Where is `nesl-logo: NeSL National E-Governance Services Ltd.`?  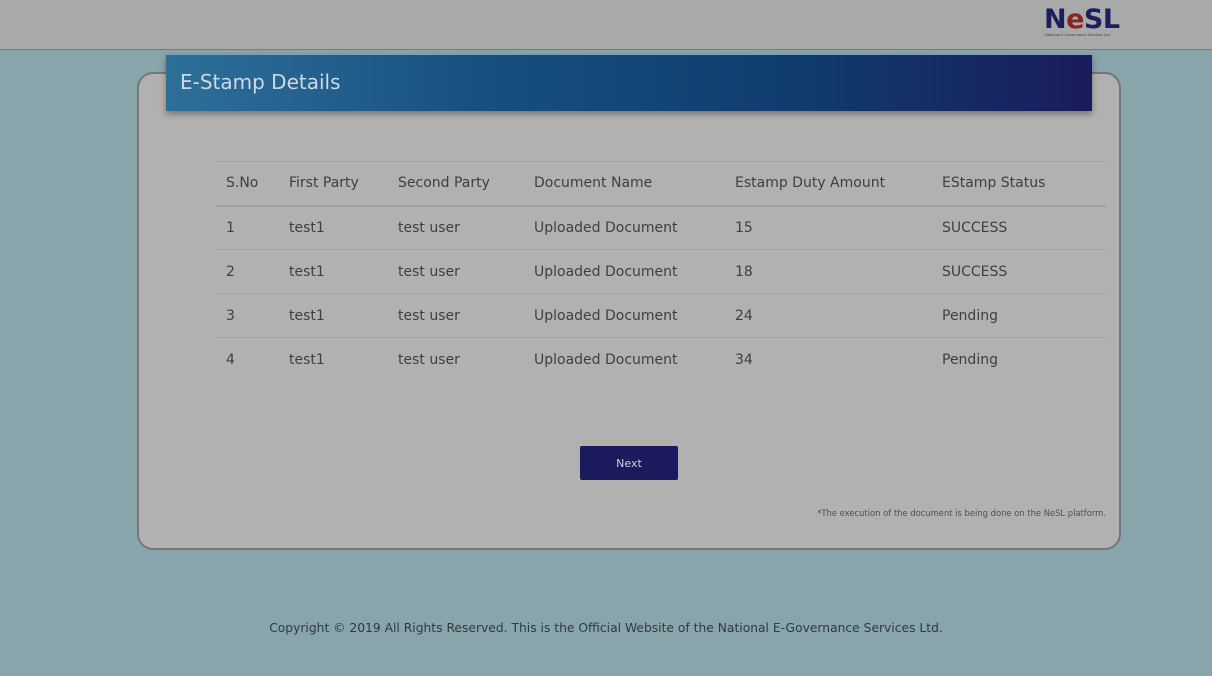 nesl-logo: NeSL National E-Governance Services Ltd. is located at coordinates (1091, 23).